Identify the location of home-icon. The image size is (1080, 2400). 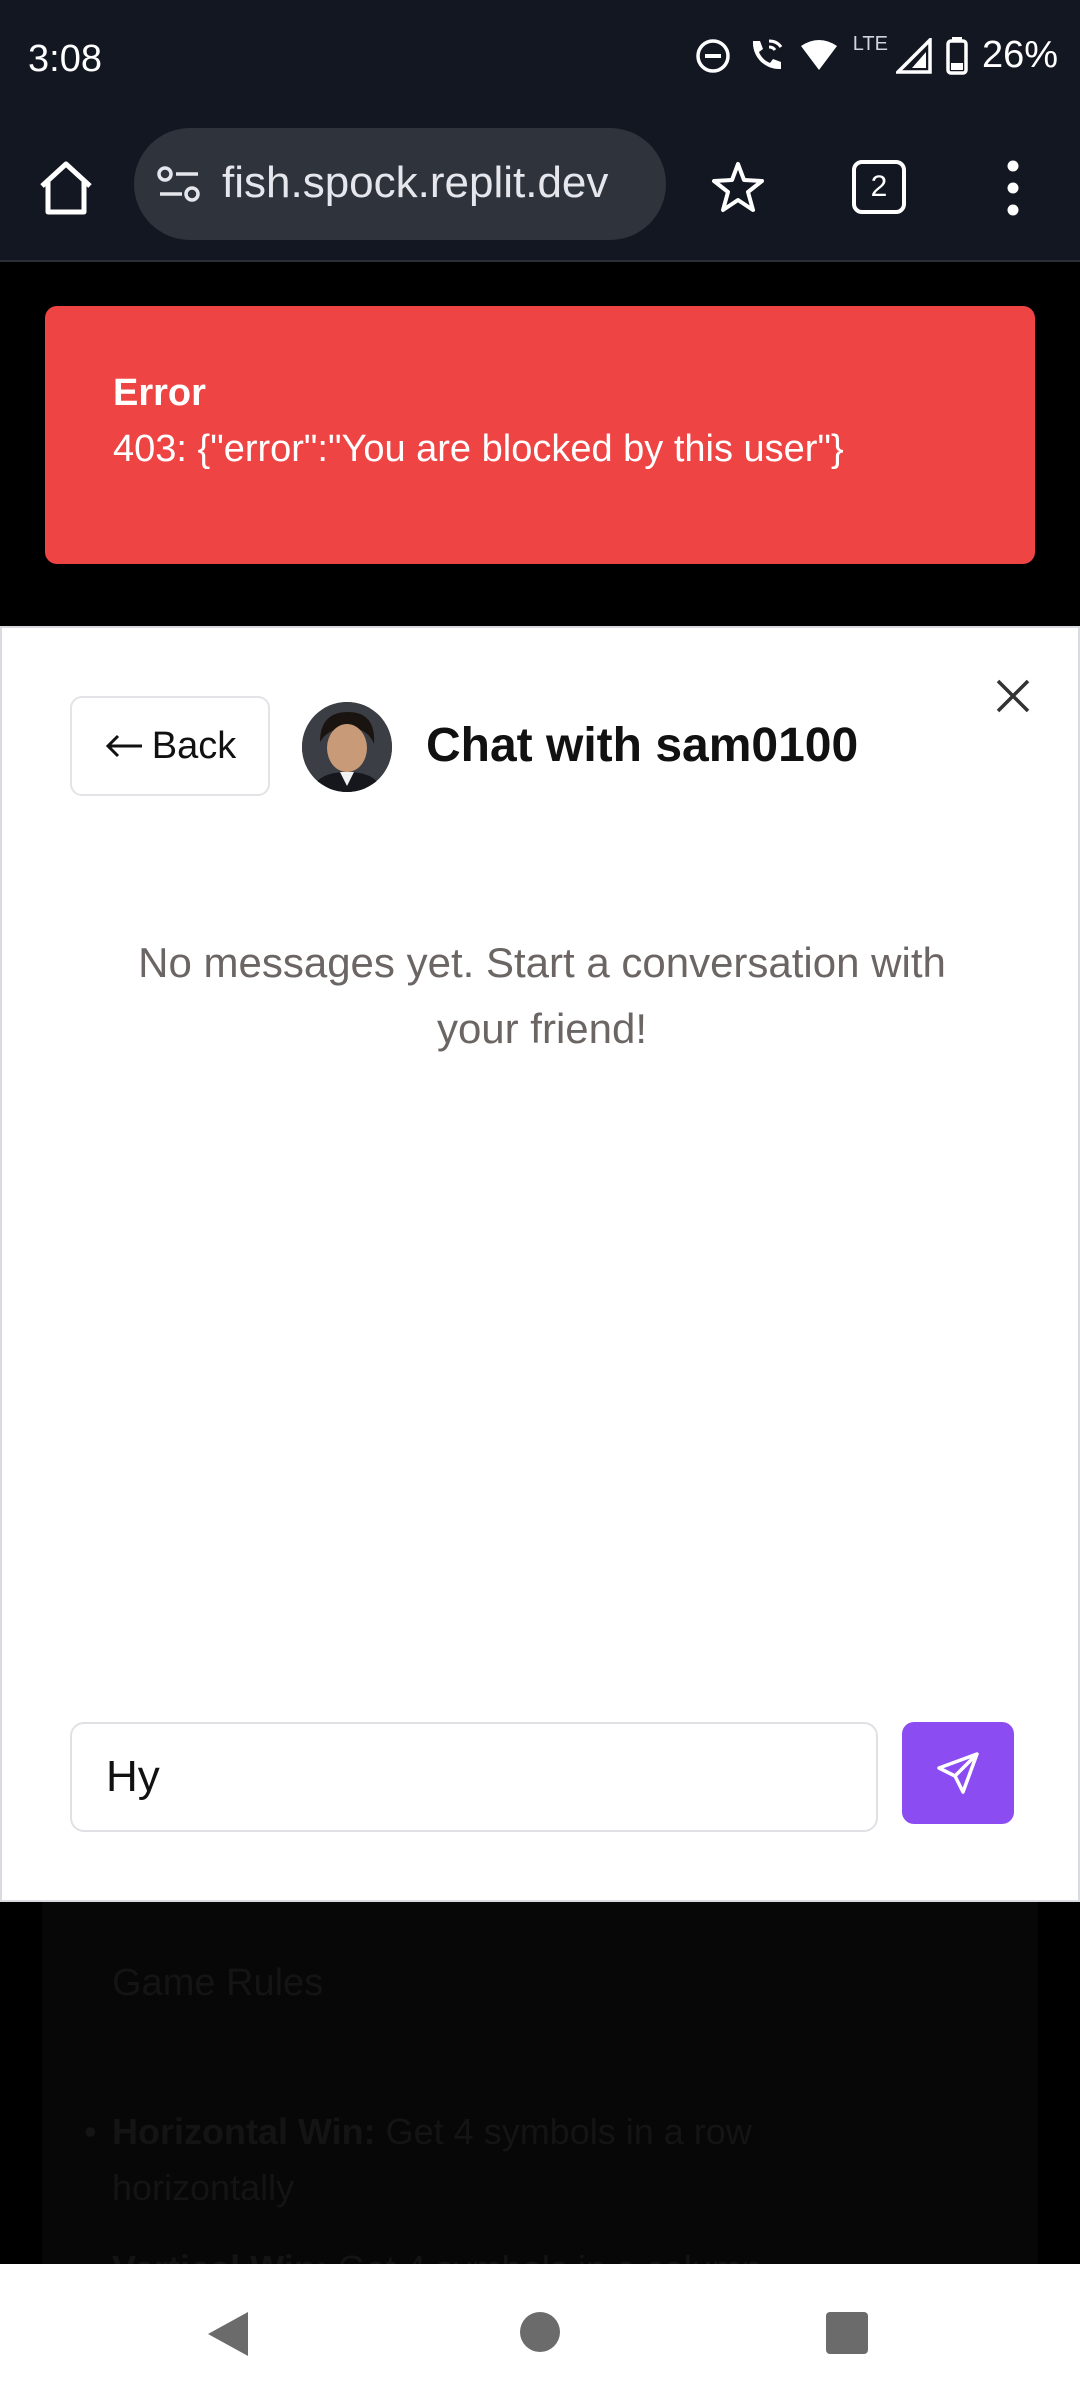
(66, 188).